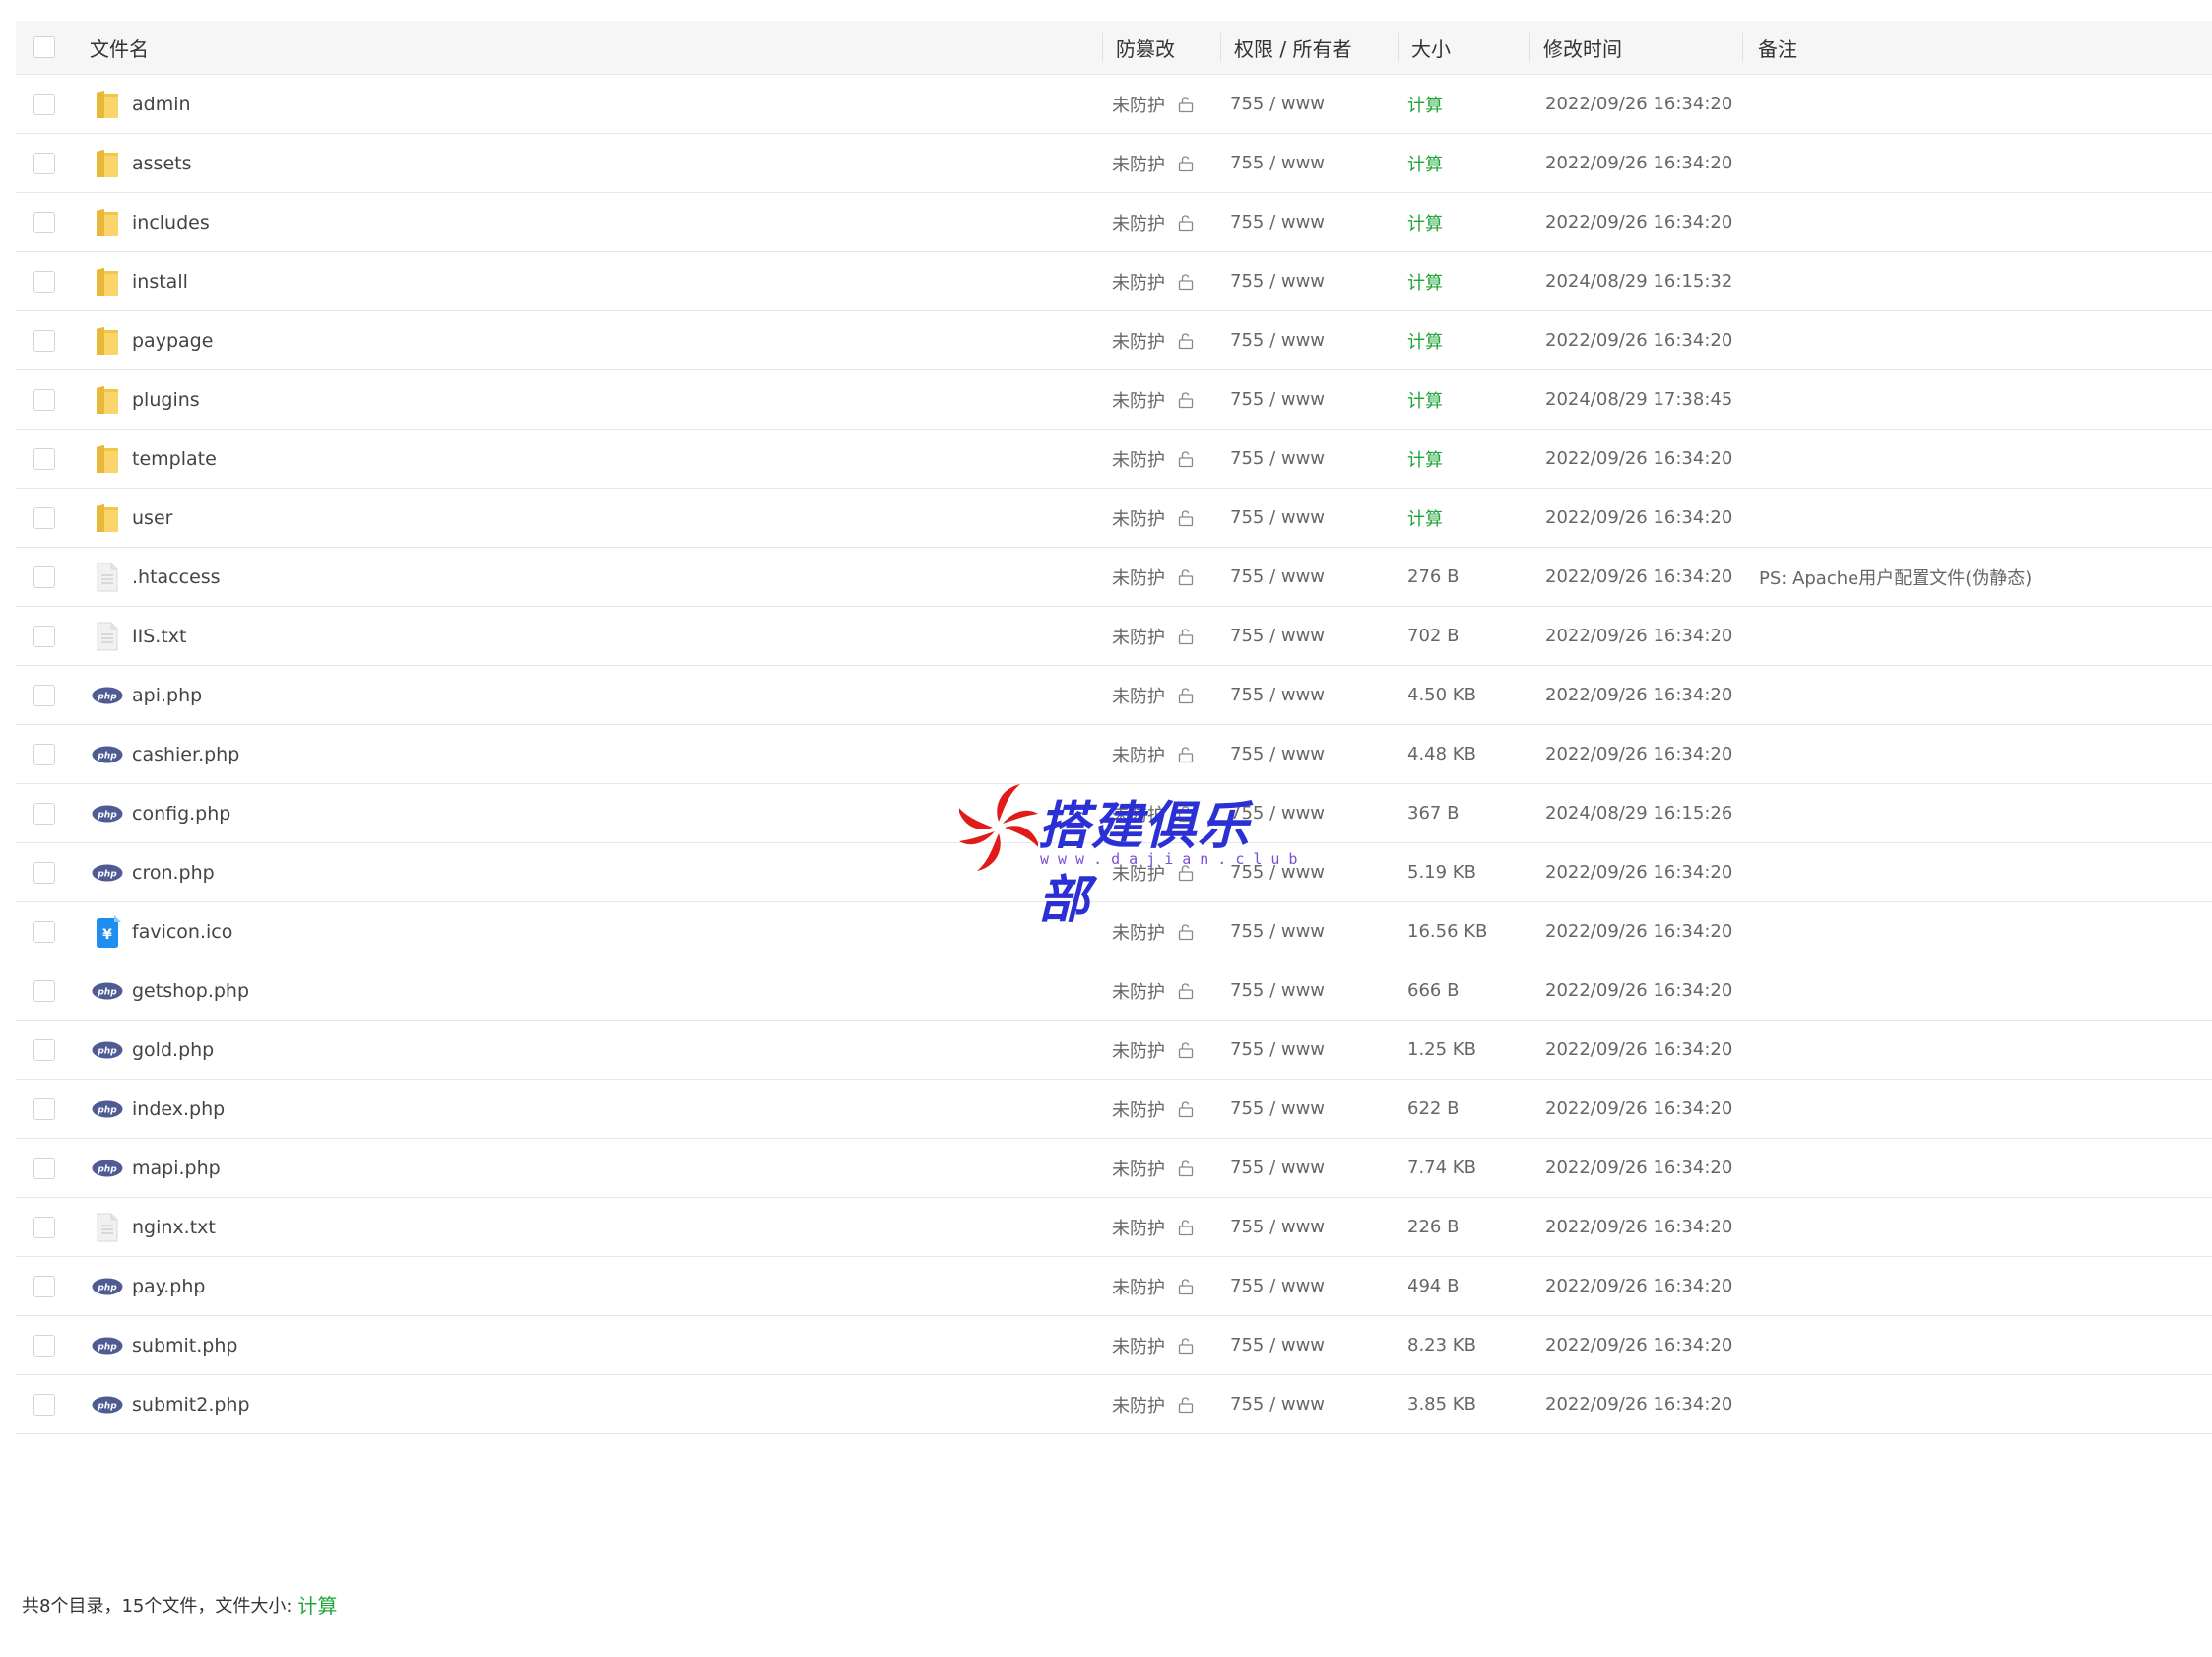 The width and height of the screenshot is (2212, 1657). Describe the element at coordinates (603, 281) in the screenshot. I see `file-name-cell: install` at that location.